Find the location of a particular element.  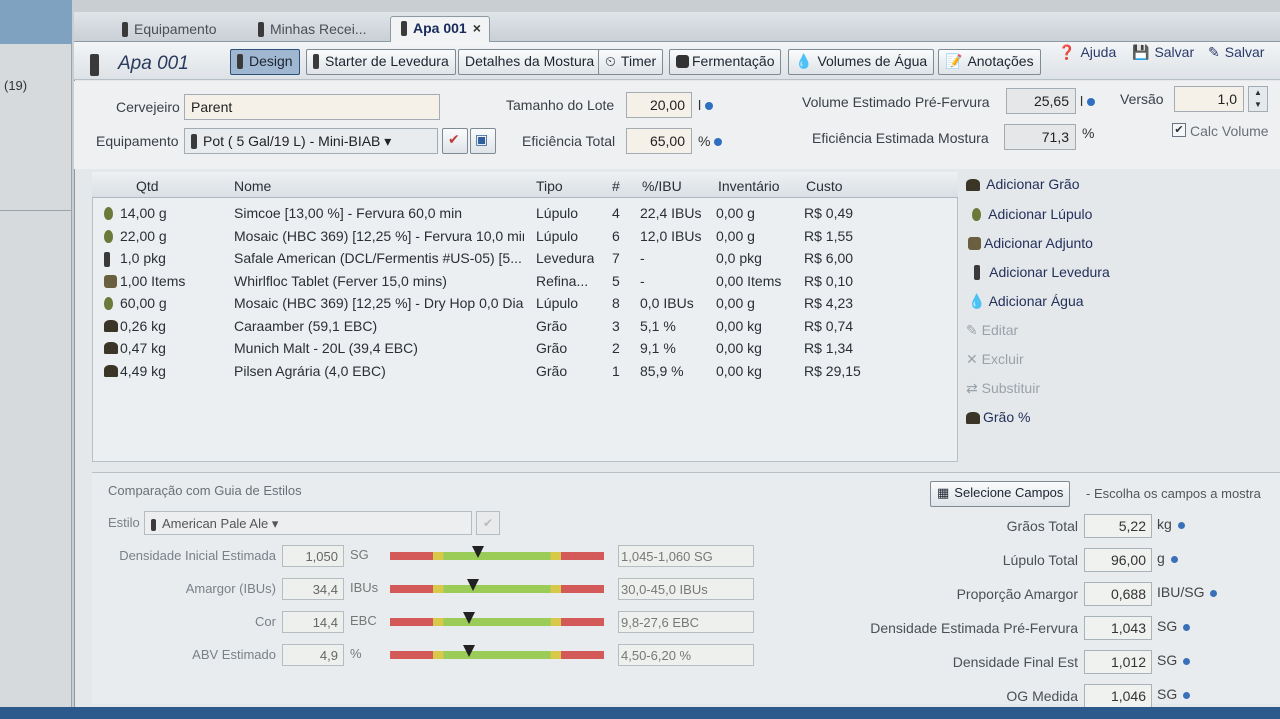

stat-value: 1,046 is located at coordinates (1118, 696).